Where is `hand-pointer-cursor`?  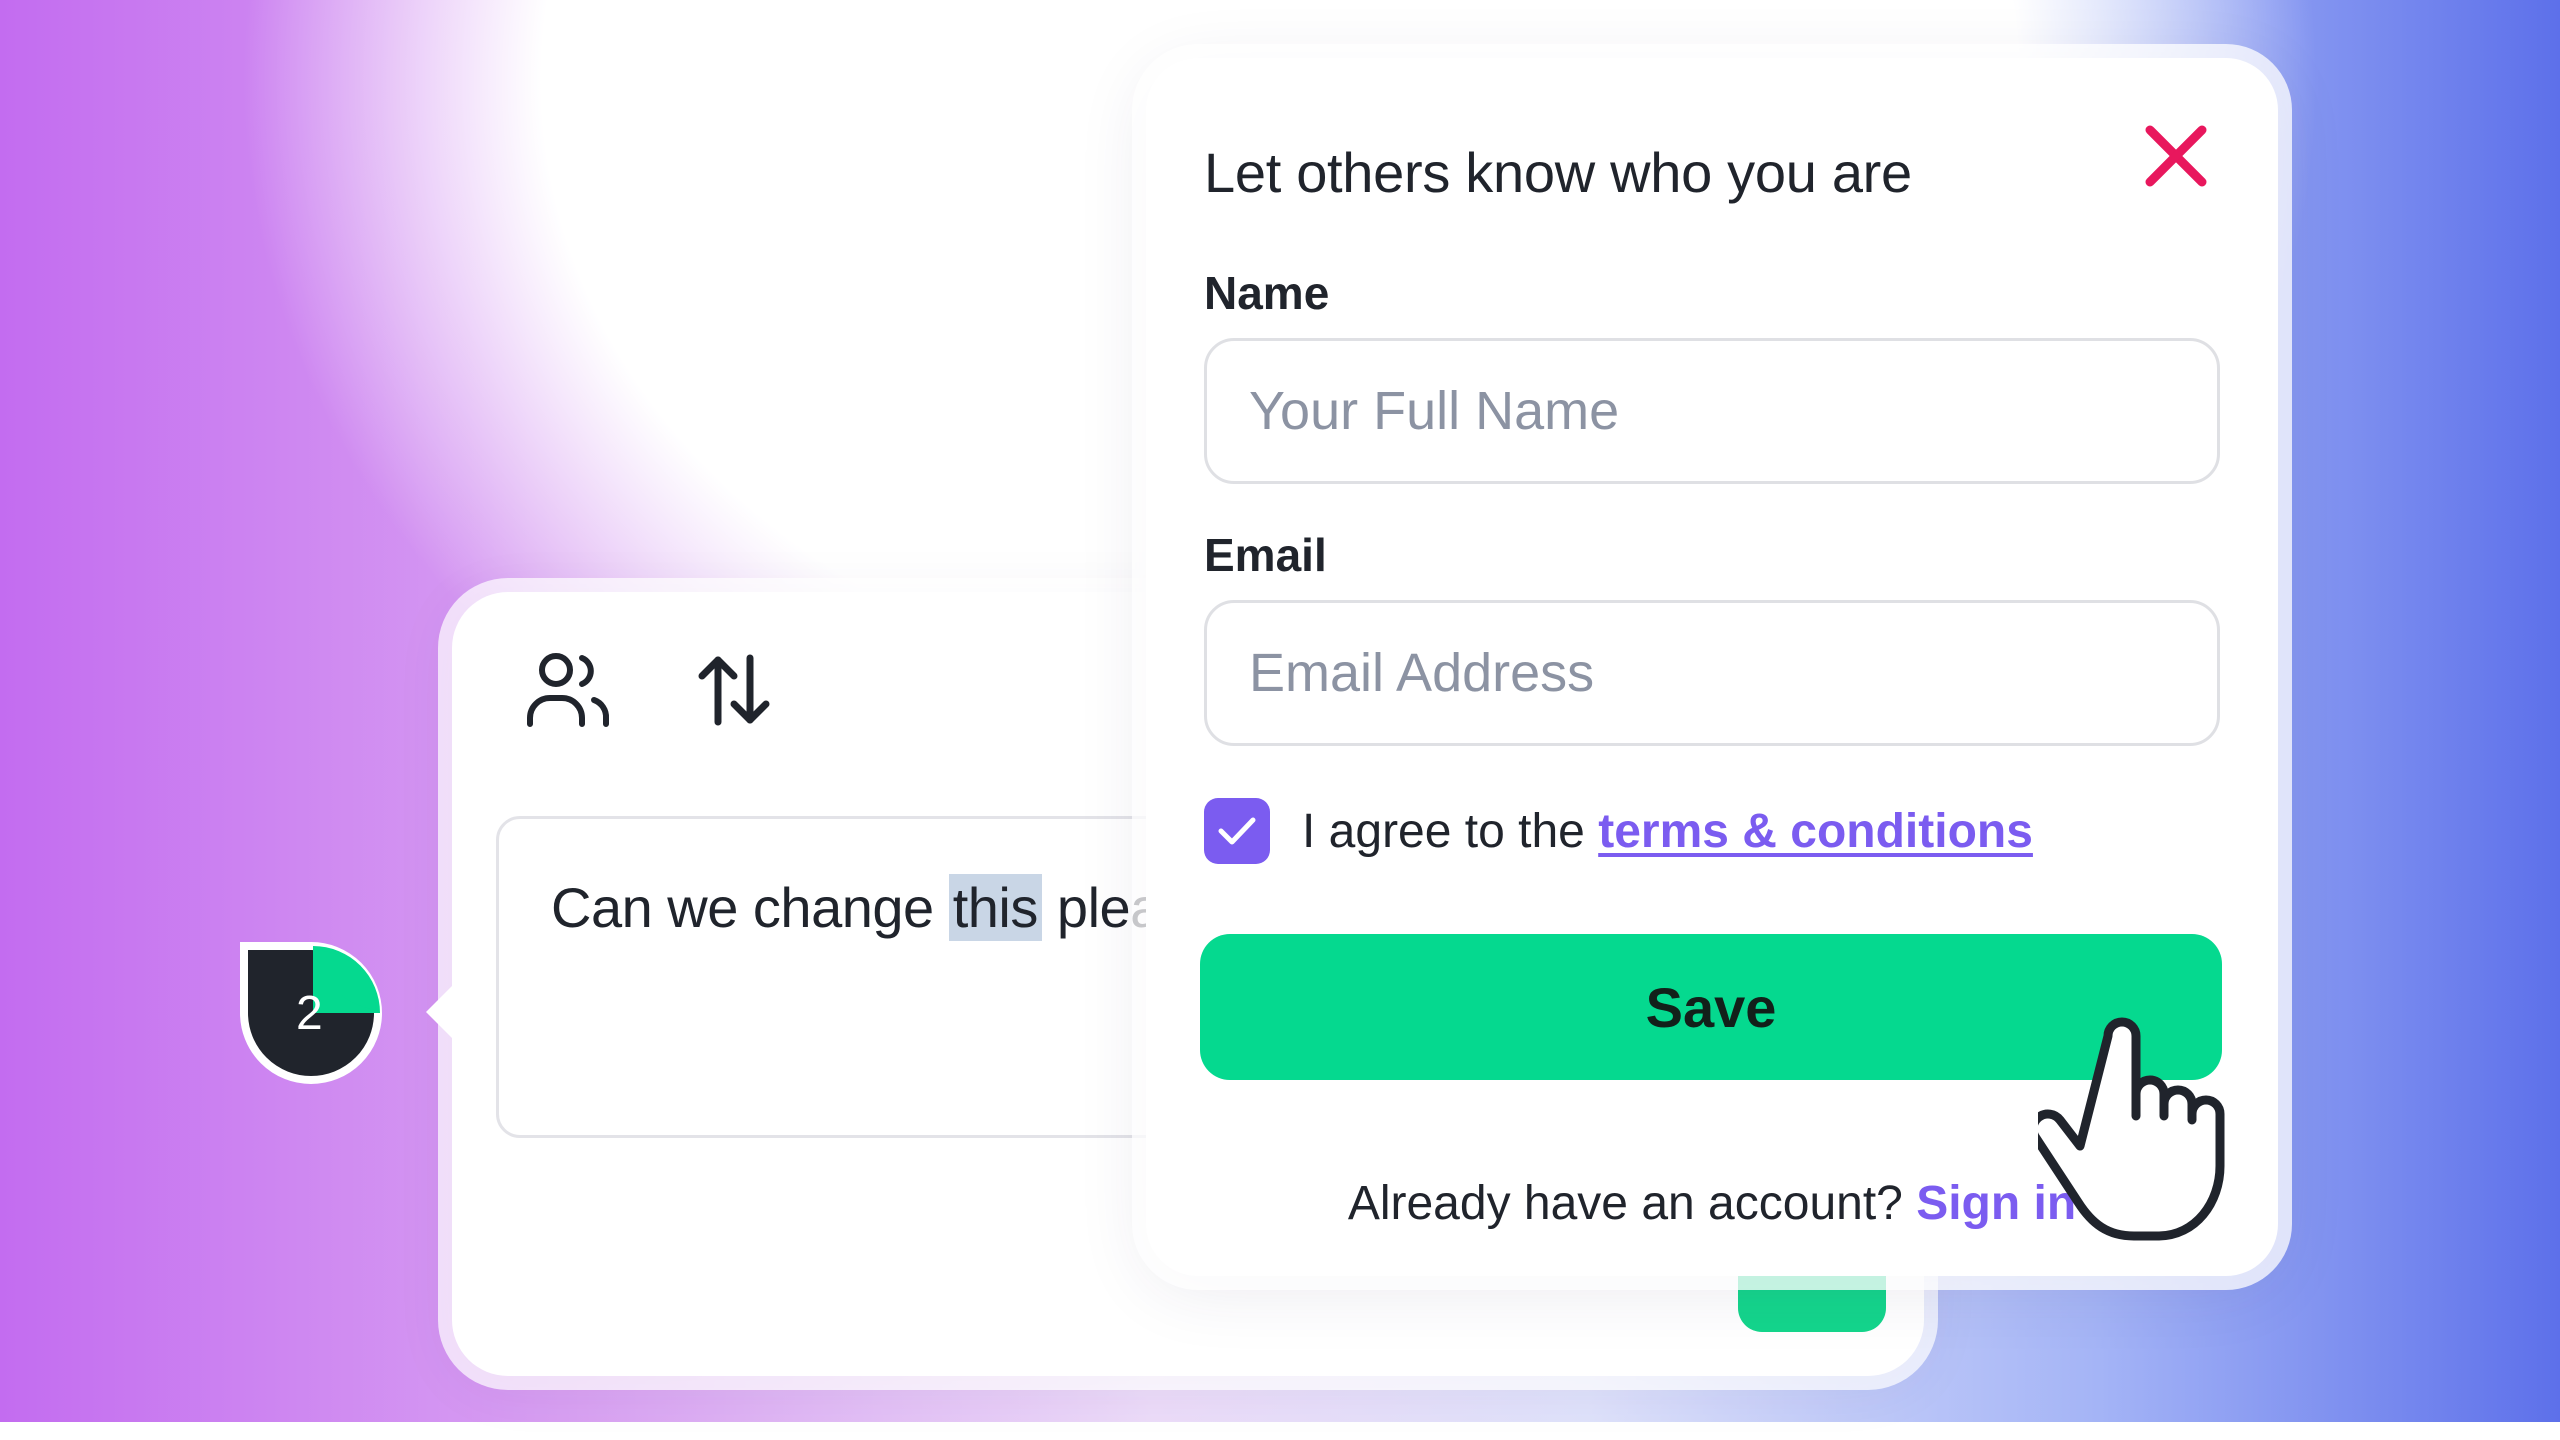 hand-pointer-cursor is located at coordinates (2133, 1126).